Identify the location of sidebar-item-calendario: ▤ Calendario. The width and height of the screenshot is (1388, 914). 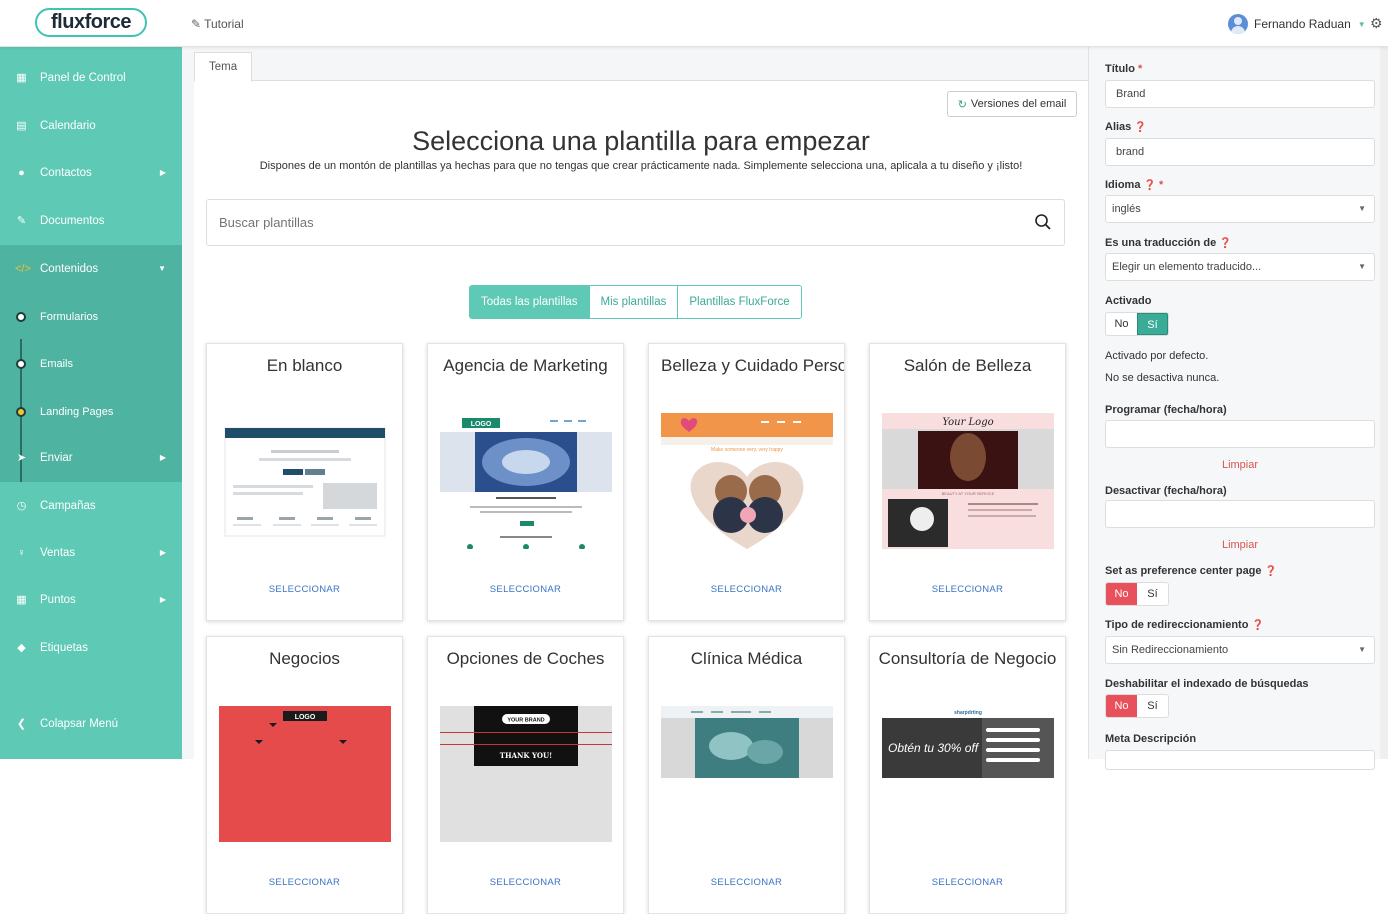
(91, 125).